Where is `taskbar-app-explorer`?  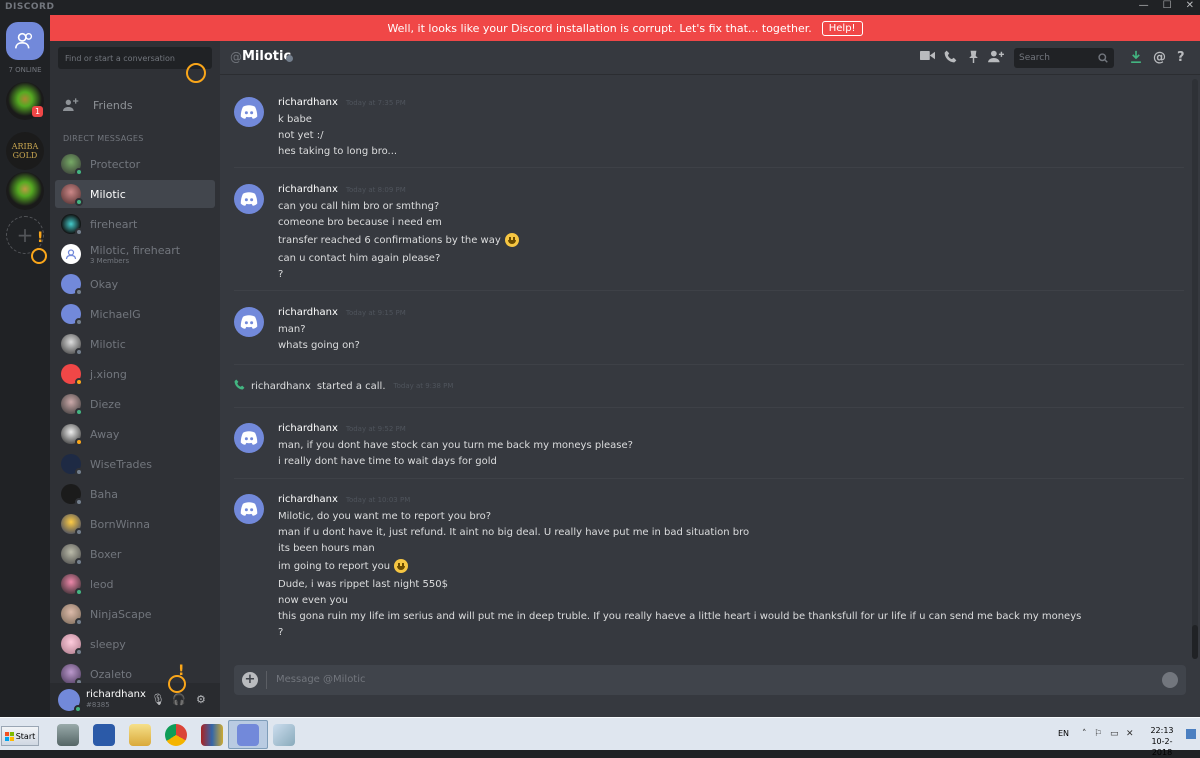 taskbar-app-explorer is located at coordinates (140, 734).